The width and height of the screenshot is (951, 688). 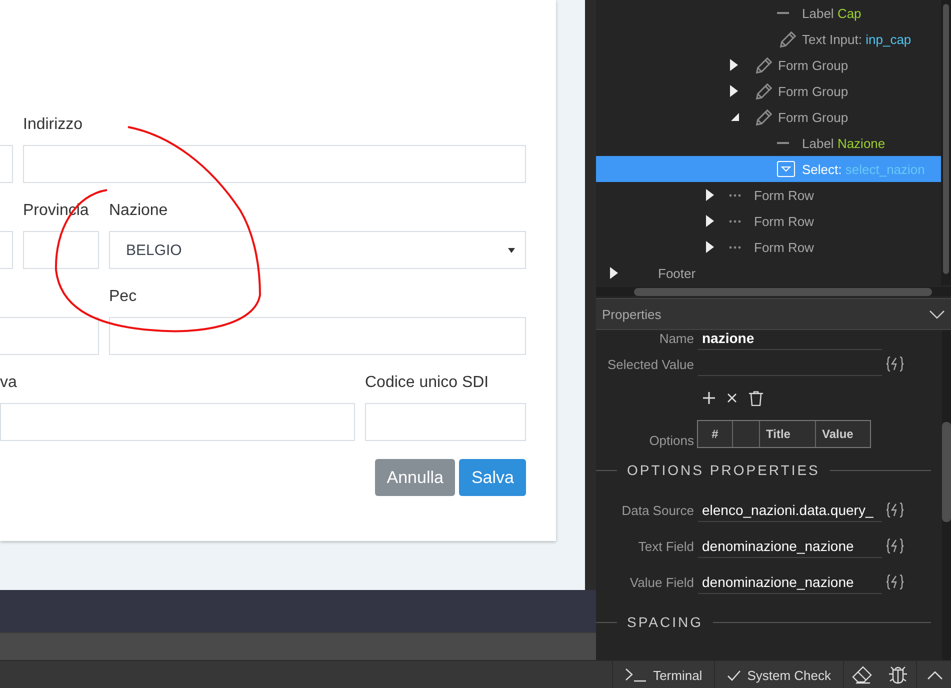 What do you see at coordinates (935, 675) in the screenshot?
I see `caret-up-icon` at bounding box center [935, 675].